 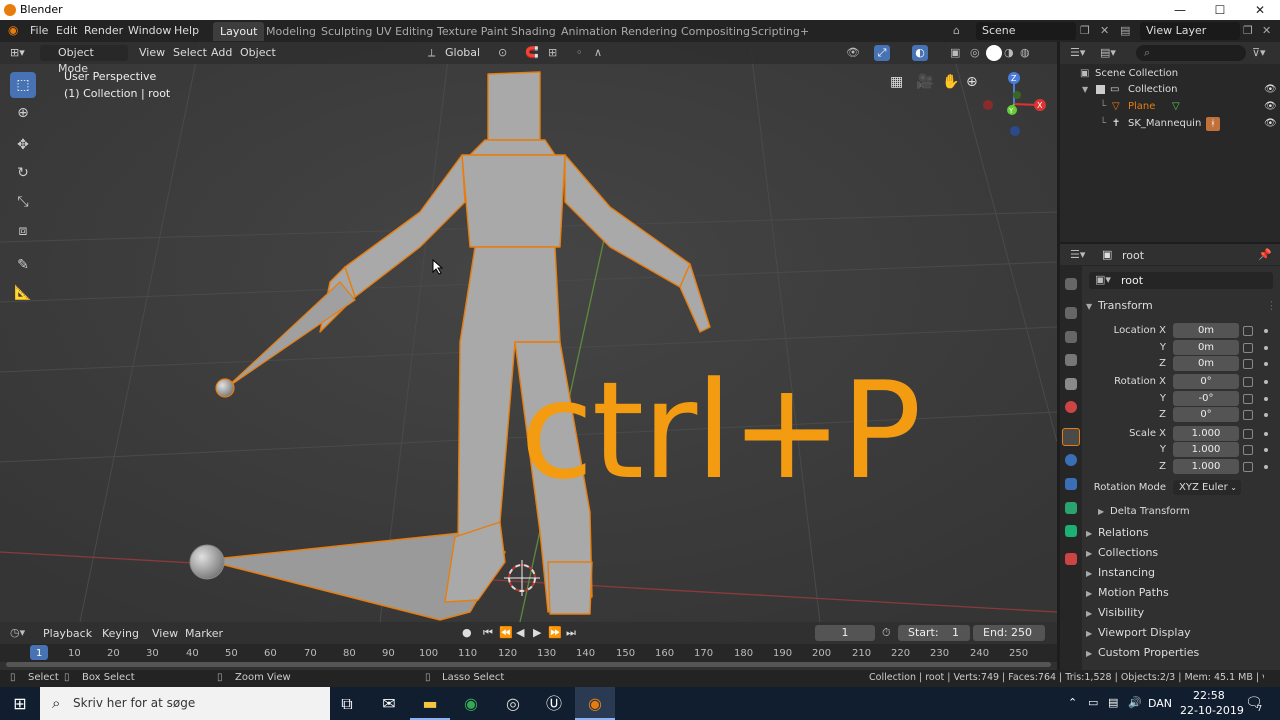 What do you see at coordinates (1071, 313) in the screenshot?
I see `render-tab-icon` at bounding box center [1071, 313].